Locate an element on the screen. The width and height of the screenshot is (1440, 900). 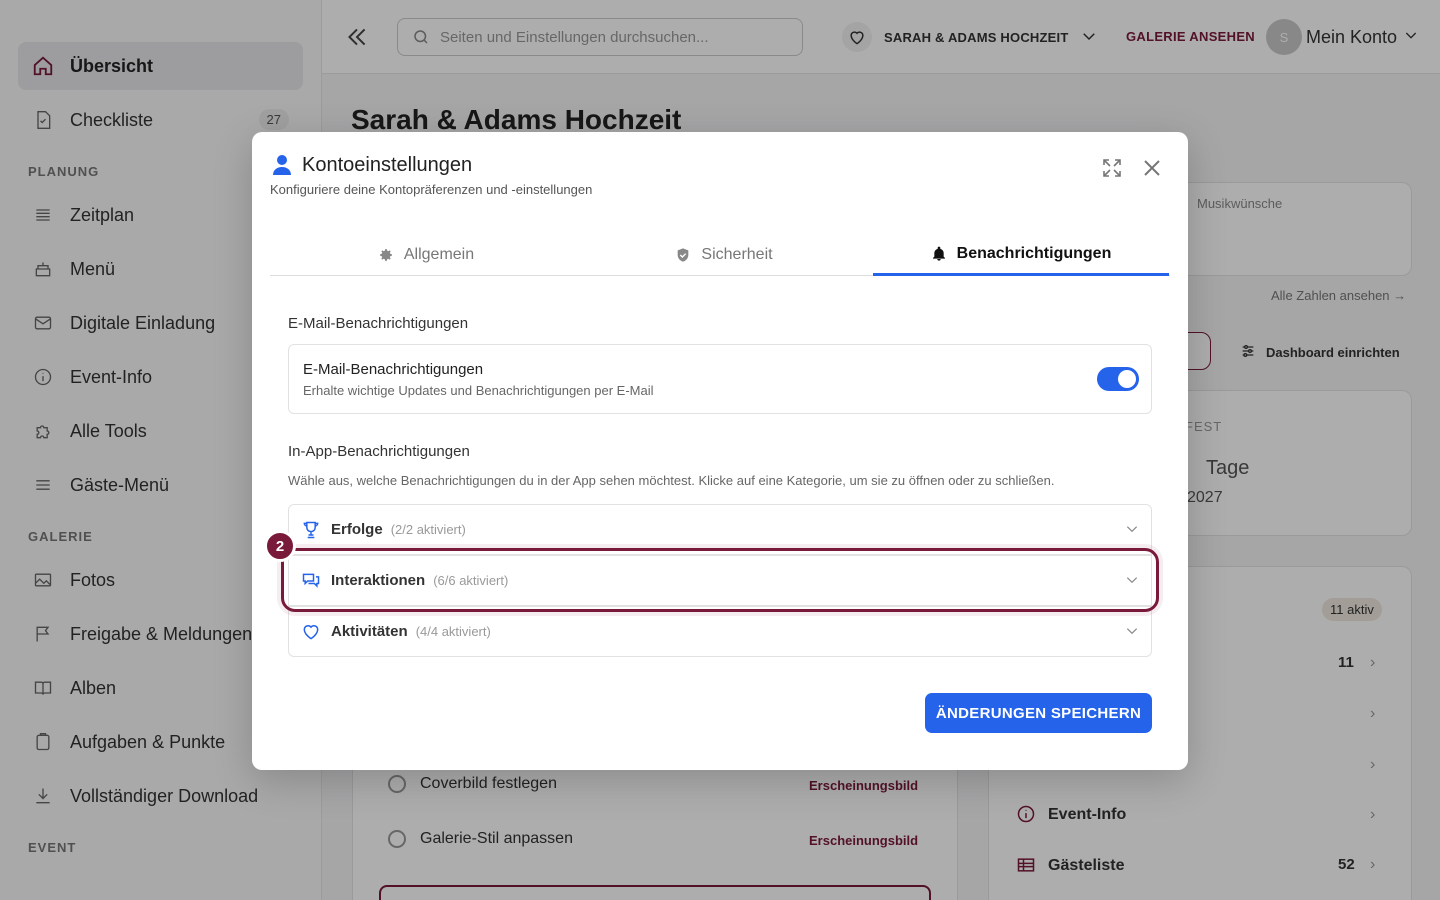
expand-icon is located at coordinates (1112, 168).